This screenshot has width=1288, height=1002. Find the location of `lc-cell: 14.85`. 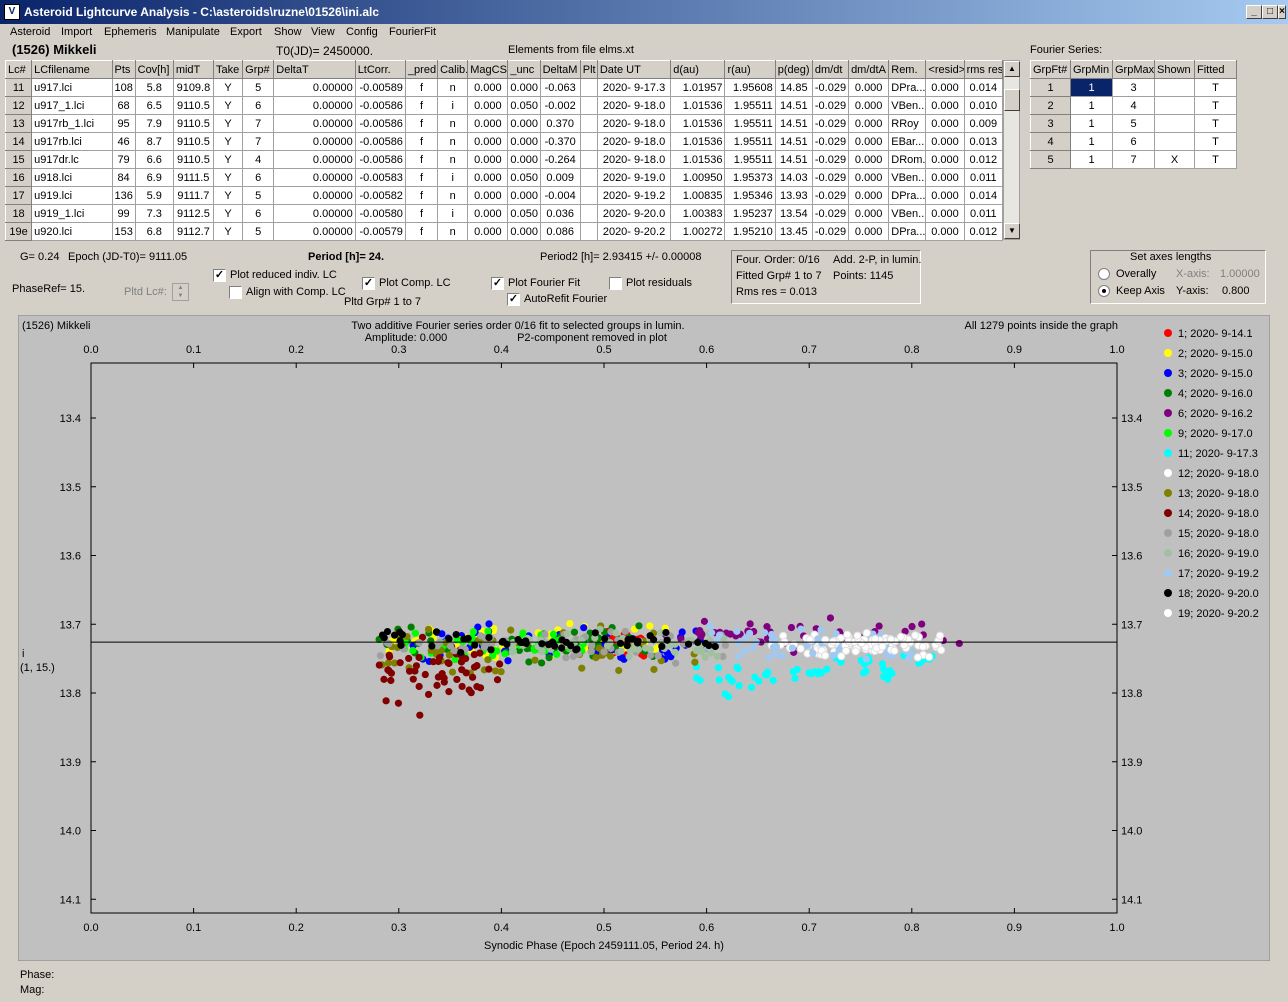

lc-cell: 14.85 is located at coordinates (793, 87).